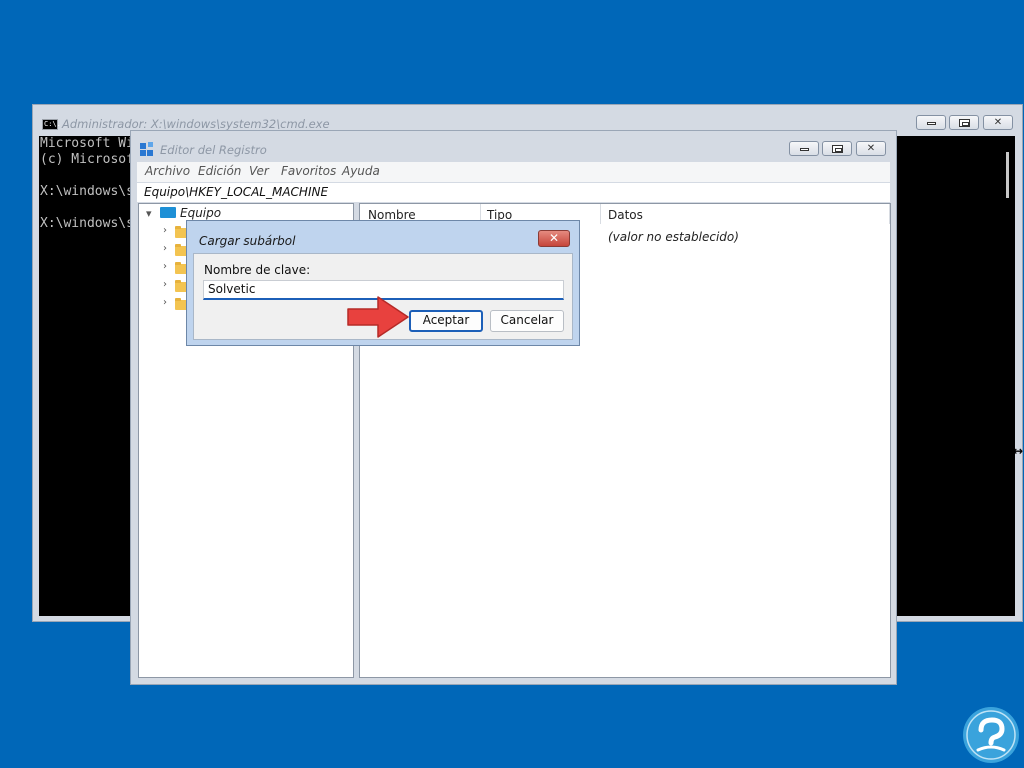 The width and height of the screenshot is (1024, 768). Describe the element at coordinates (991, 735) in the screenshot. I see `solvetic-logo-icon` at that location.